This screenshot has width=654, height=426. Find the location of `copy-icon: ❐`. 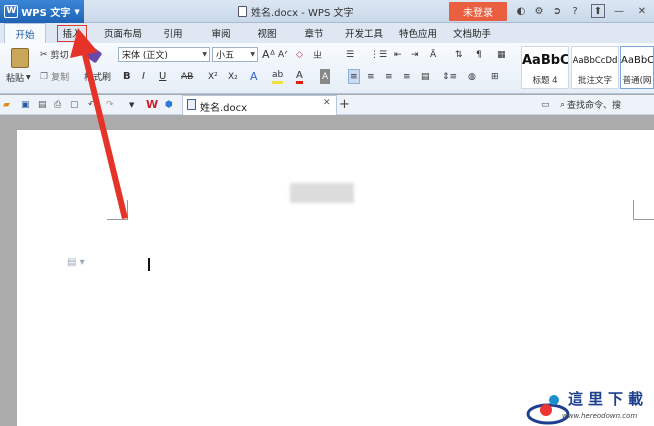

copy-icon: ❐ is located at coordinates (44, 76).